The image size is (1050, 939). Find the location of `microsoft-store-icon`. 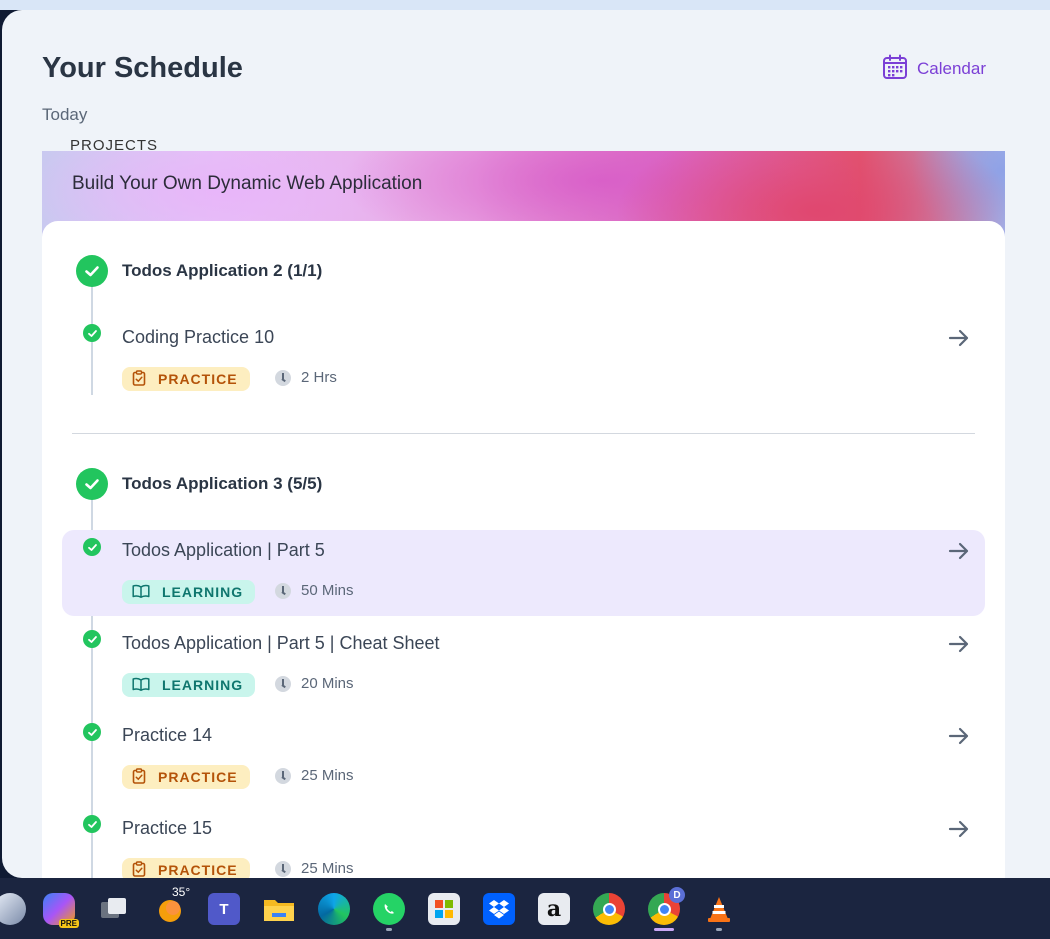

microsoft-store-icon is located at coordinates (444, 909).